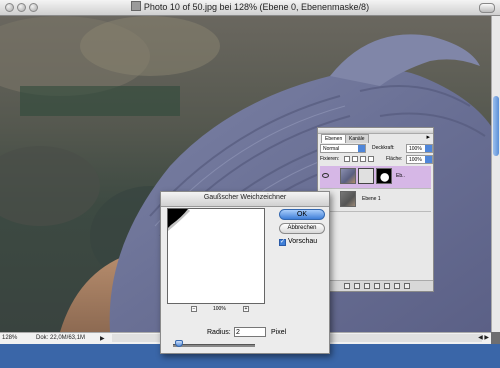 The width and height of the screenshot is (500, 368). Describe the element at coordinates (246, 309) in the screenshot. I see `zoom-in-button: +` at that location.